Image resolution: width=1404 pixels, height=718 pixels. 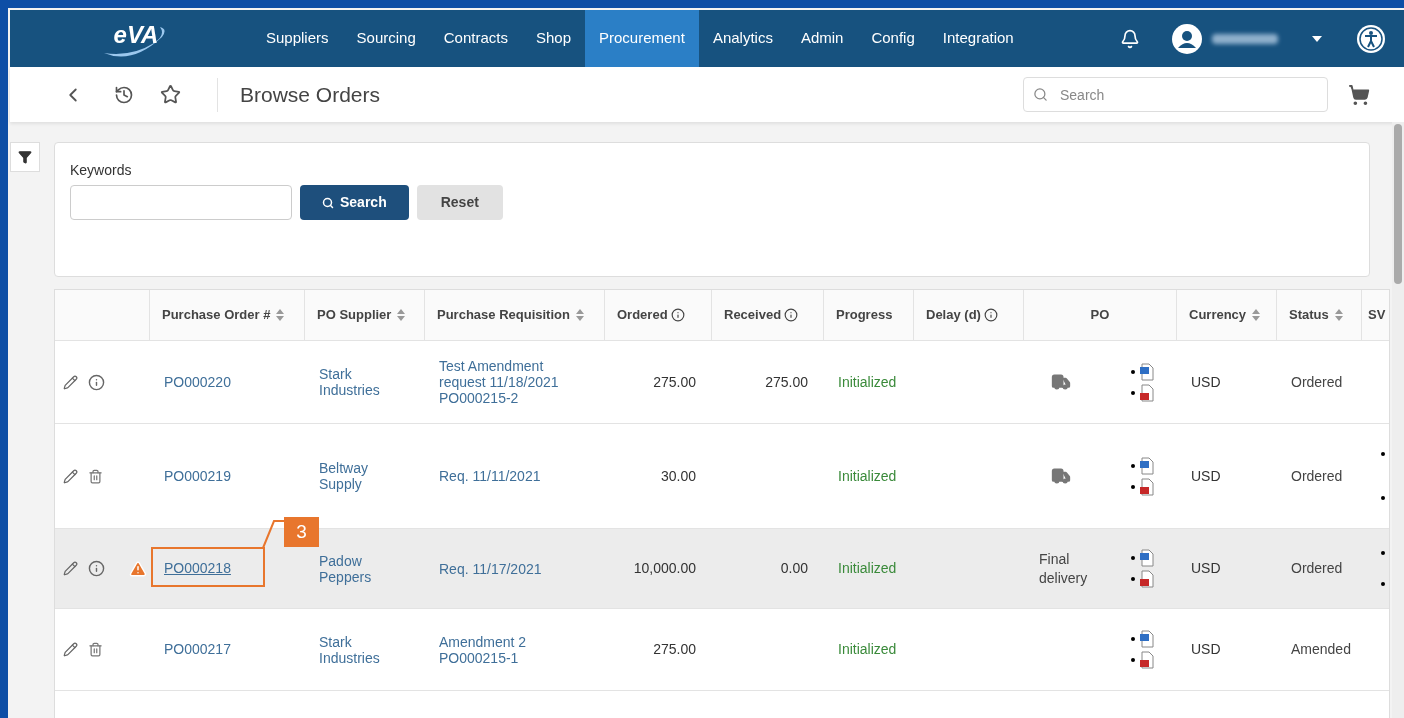 I want to click on column-header: PO Supplier, so click(x=354, y=315).